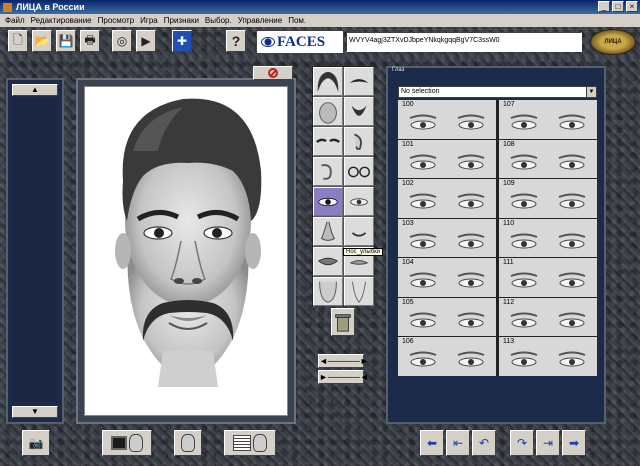 Image resolution: width=640 pixels, height=466 pixels. What do you see at coordinates (328, 141) in the screenshot?
I see `feature-eyebrows` at bounding box center [328, 141].